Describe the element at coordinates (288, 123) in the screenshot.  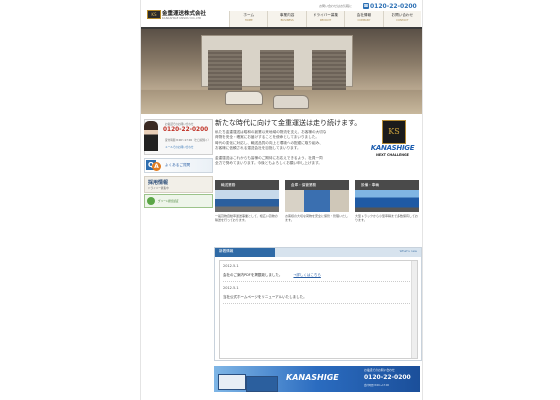
I see `main-heading: 新たな時代に向けて金重運送は走り続けます。` at that location.